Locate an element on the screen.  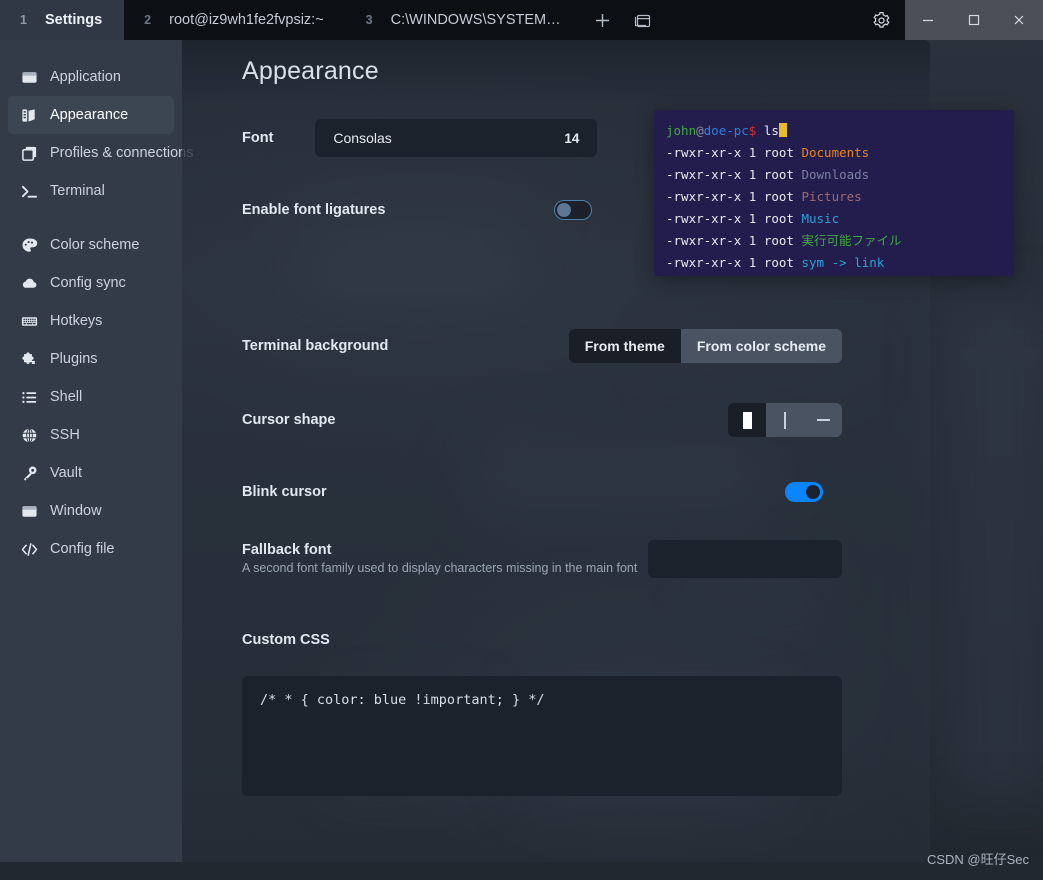
profiles-icon is located at coordinates (29, 153).